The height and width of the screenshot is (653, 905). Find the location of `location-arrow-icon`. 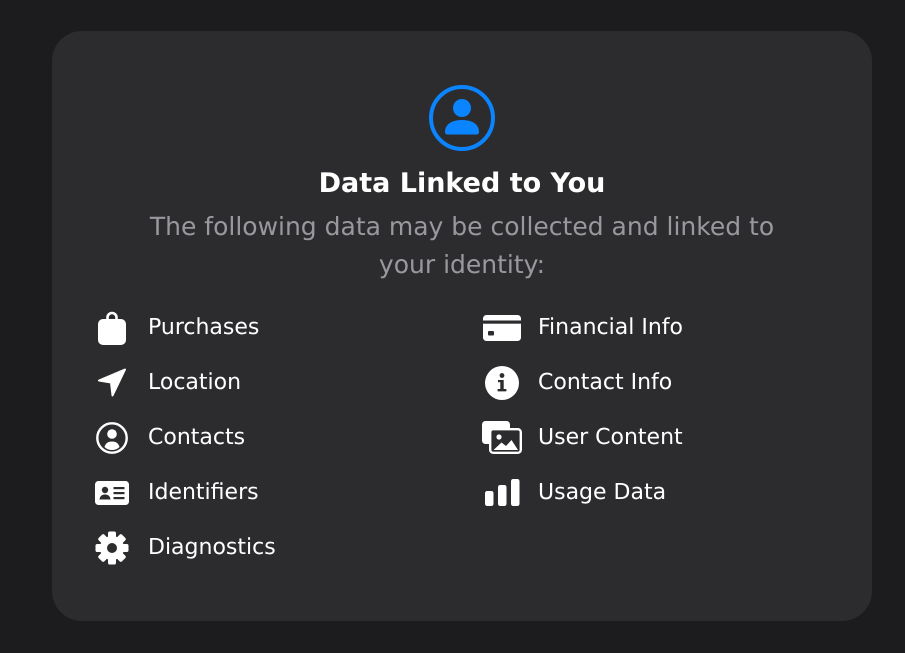

location-arrow-icon is located at coordinates (112, 382).